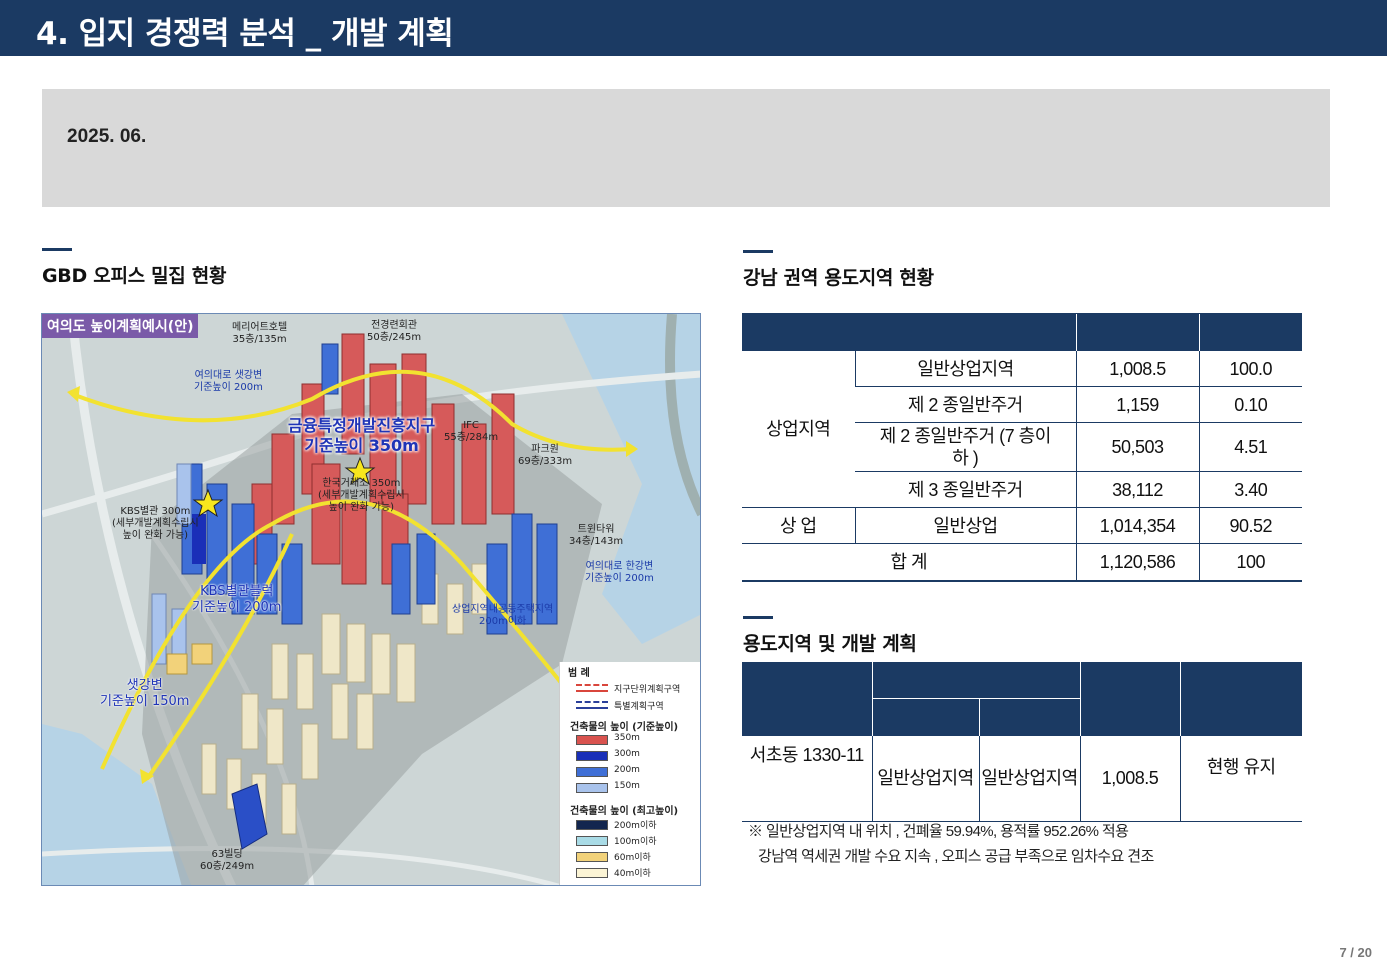 This screenshot has width=1387, height=960. What do you see at coordinates (627, 754) in the screenshot?
I see `legend-label: 300m` at bounding box center [627, 754].